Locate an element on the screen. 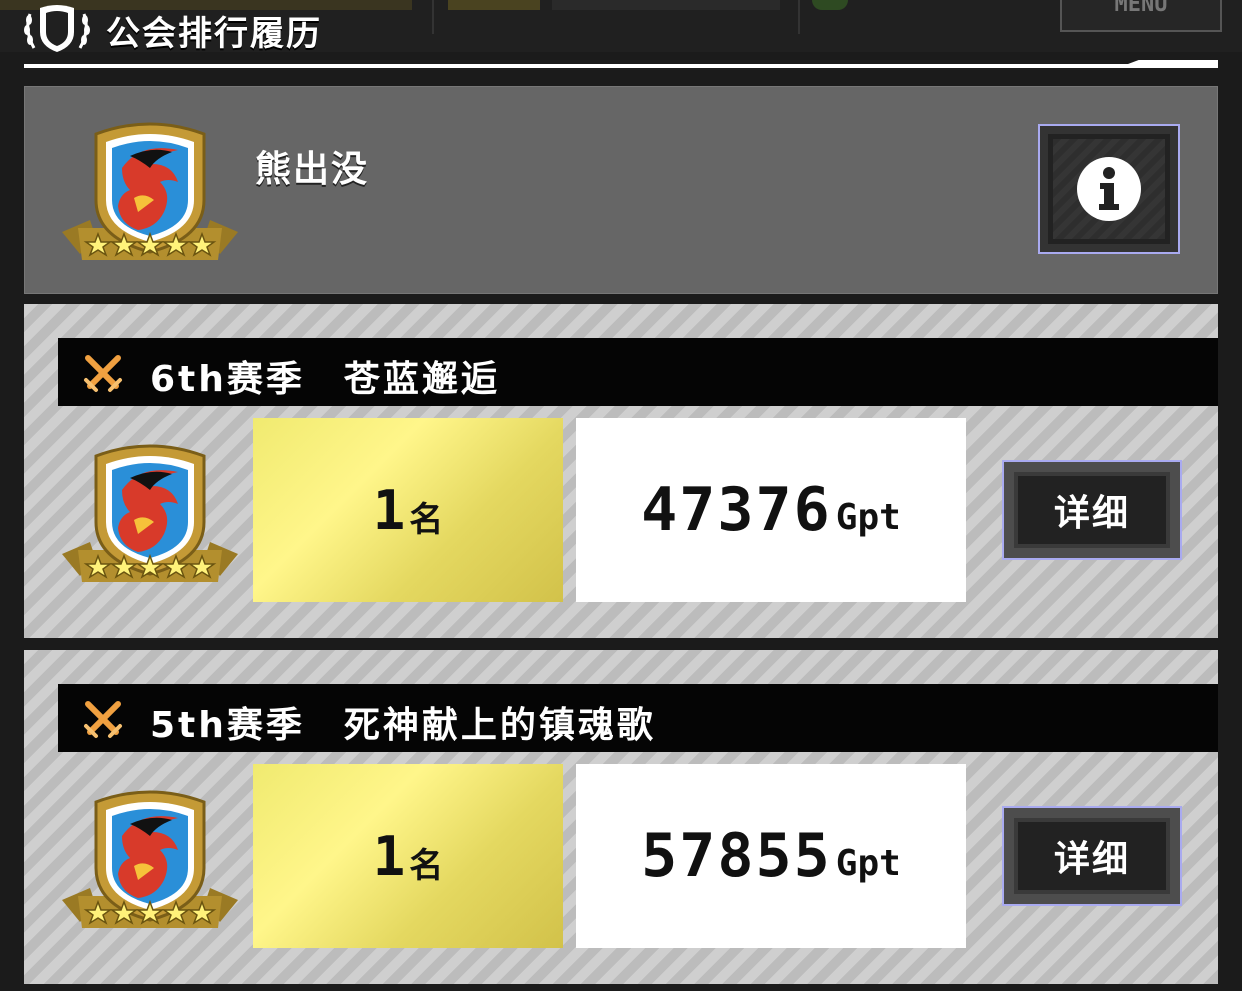 This screenshot has height=991, width=1242. info-icon is located at coordinates (1109, 189).